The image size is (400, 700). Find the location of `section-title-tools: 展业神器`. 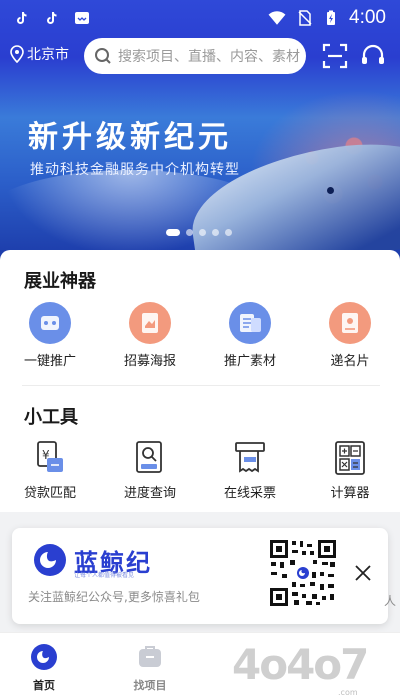

section-title-tools: 展业神器 is located at coordinates (60, 281).